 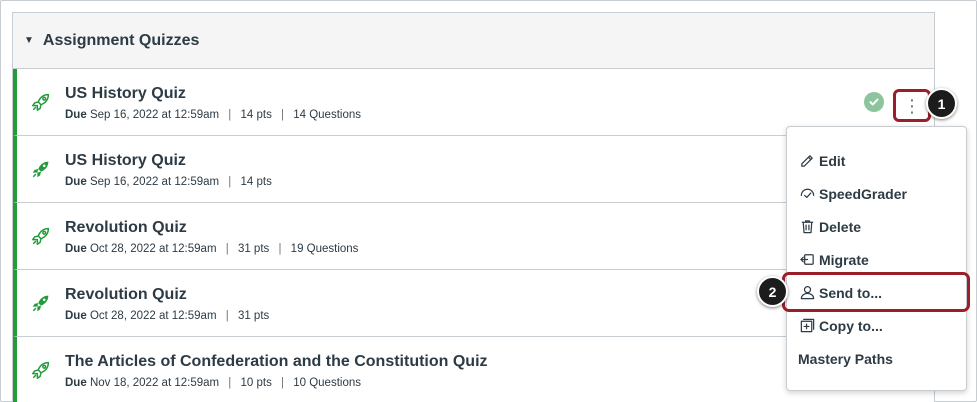 I want to click on menu-item-edit: Edit, so click(x=876, y=160).